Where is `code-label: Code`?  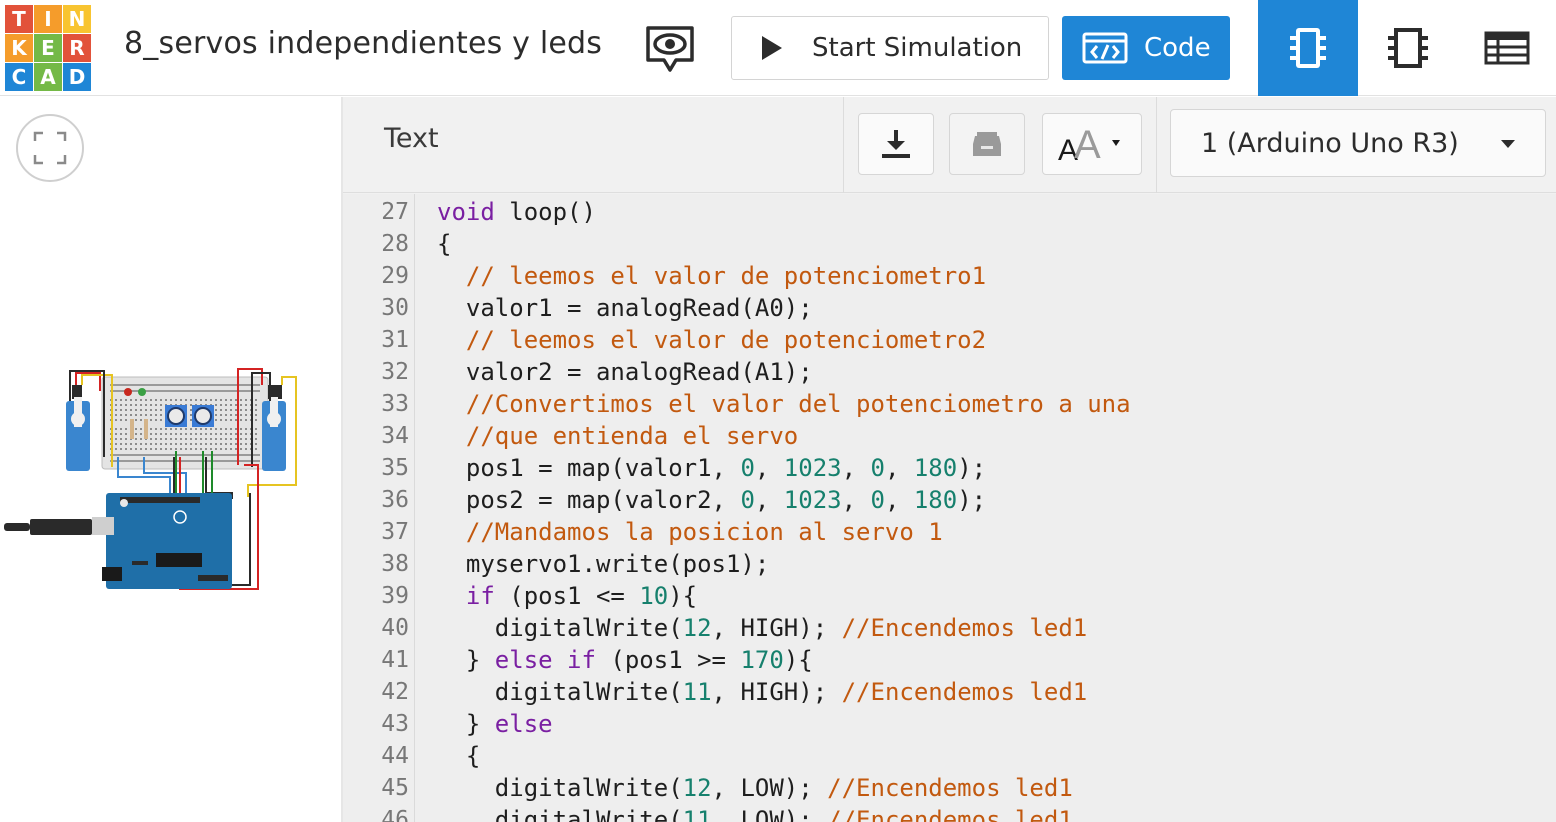
code-label: Code is located at coordinates (1177, 48).